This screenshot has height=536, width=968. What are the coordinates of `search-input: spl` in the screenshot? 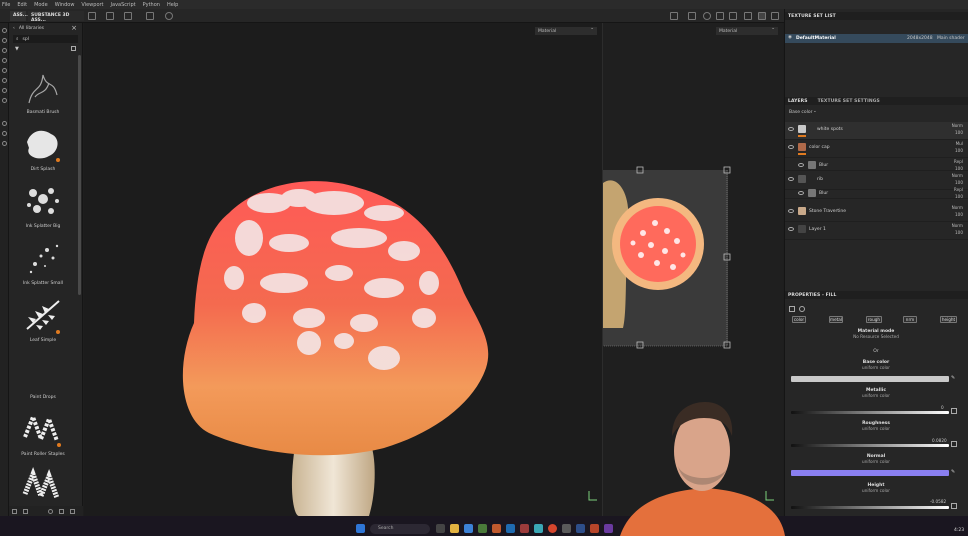 It's located at (26, 39).